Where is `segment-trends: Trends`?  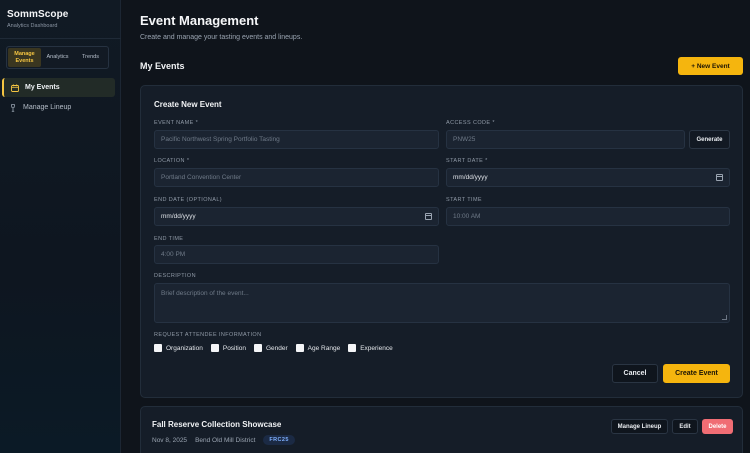
segment-trends: Trends is located at coordinates (90, 57).